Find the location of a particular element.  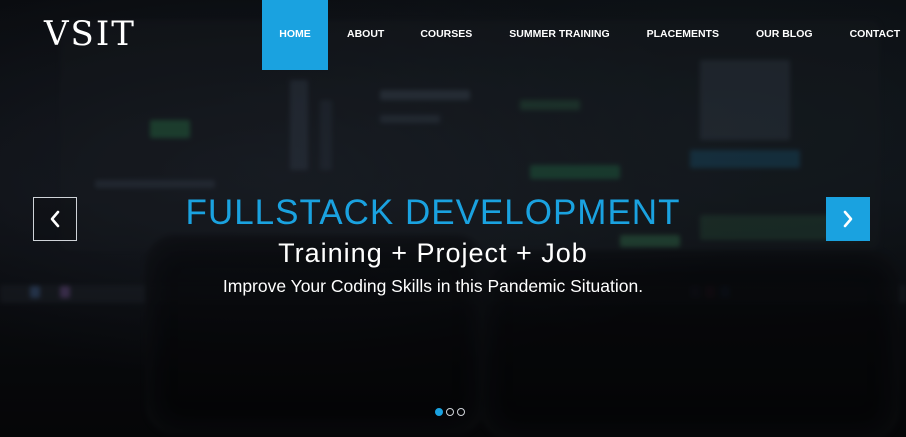

nav-placements: PLACEMENTS is located at coordinates (683, 35).